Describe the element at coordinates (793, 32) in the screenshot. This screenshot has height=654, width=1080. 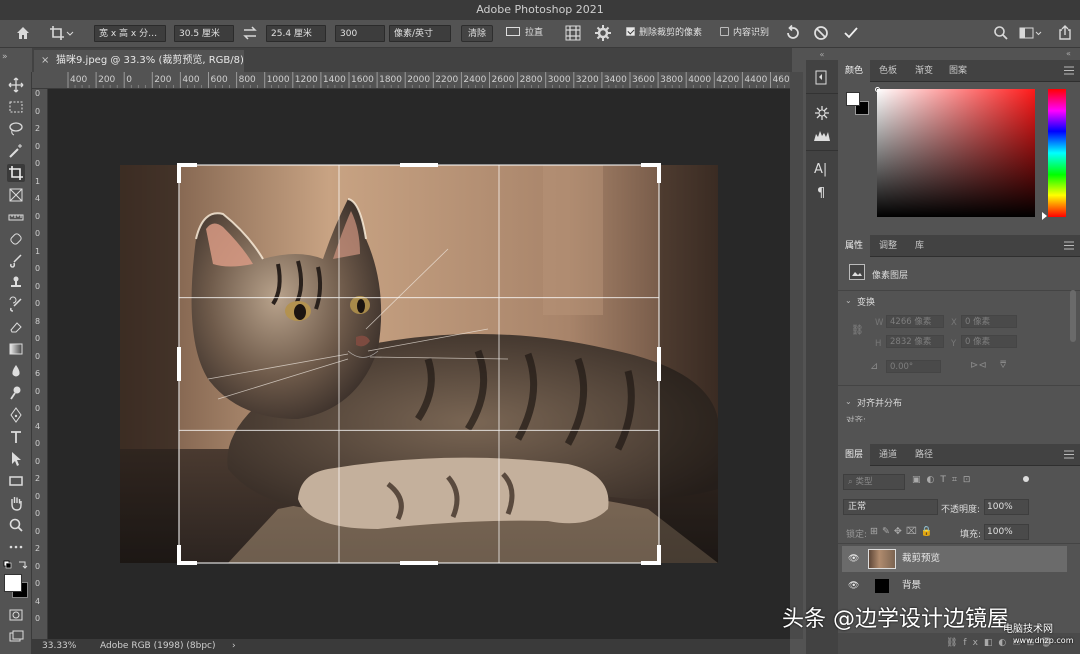
I see `reset-icon` at that location.